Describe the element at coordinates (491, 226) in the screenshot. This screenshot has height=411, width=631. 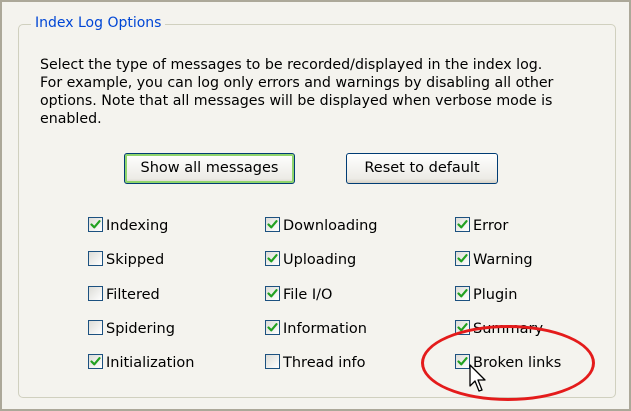
I see `option-label: Error` at that location.